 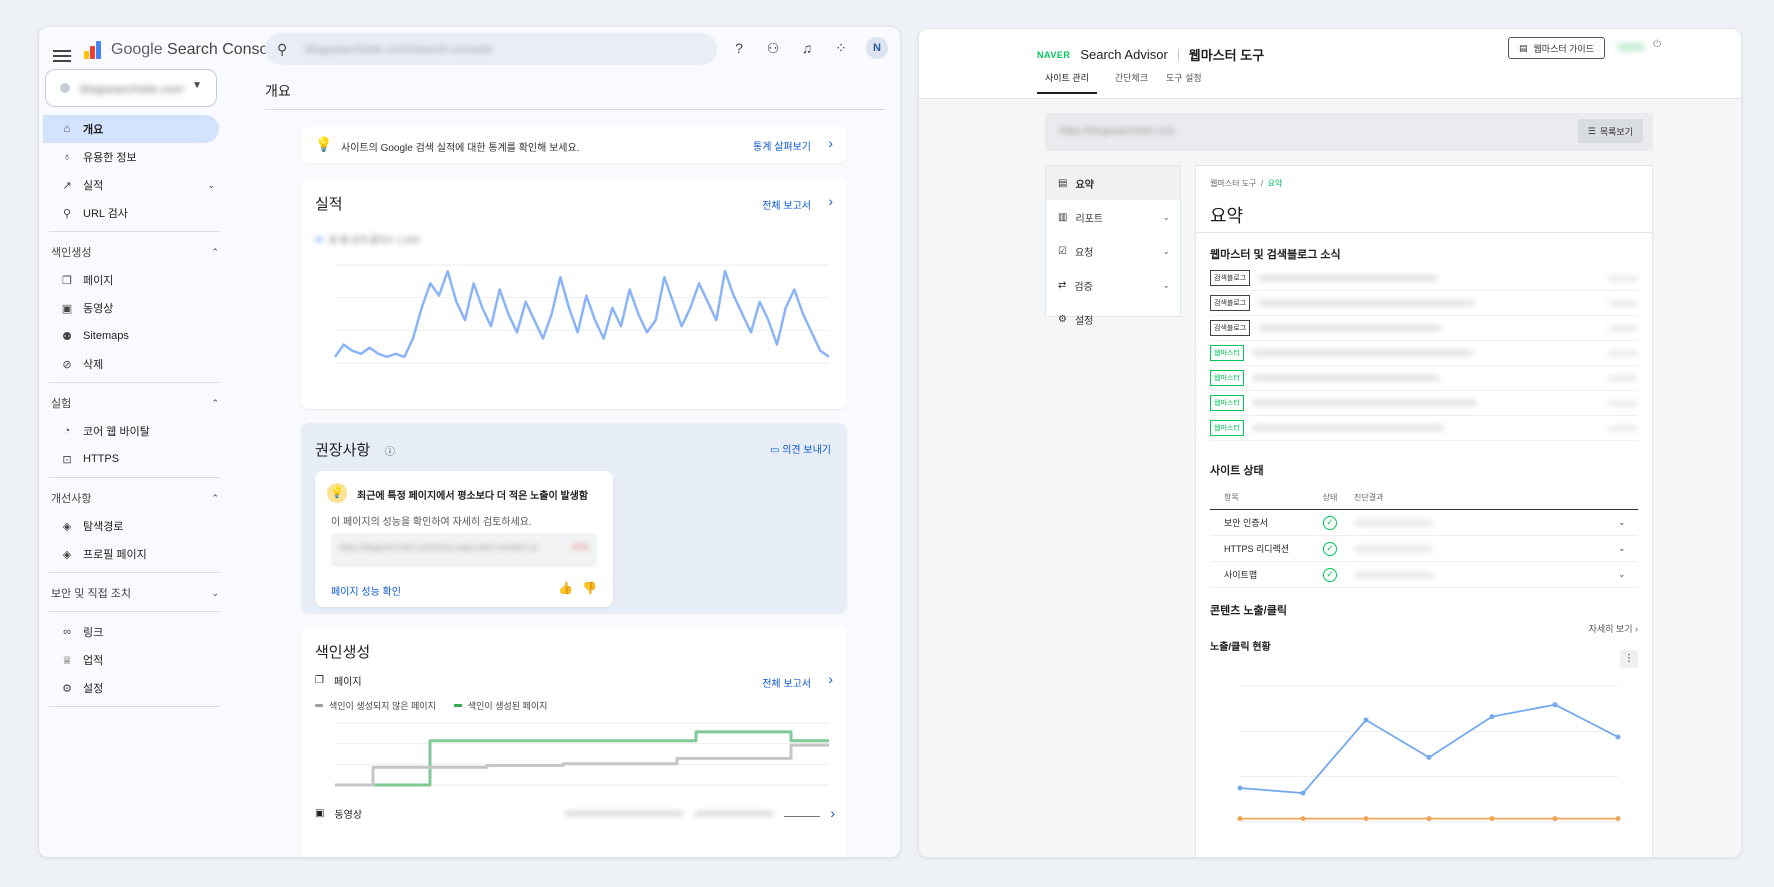 What do you see at coordinates (1424, 549) in the screenshot?
I see `status-row: HTTPS 리디렉션 ✓ ⌄` at bounding box center [1424, 549].